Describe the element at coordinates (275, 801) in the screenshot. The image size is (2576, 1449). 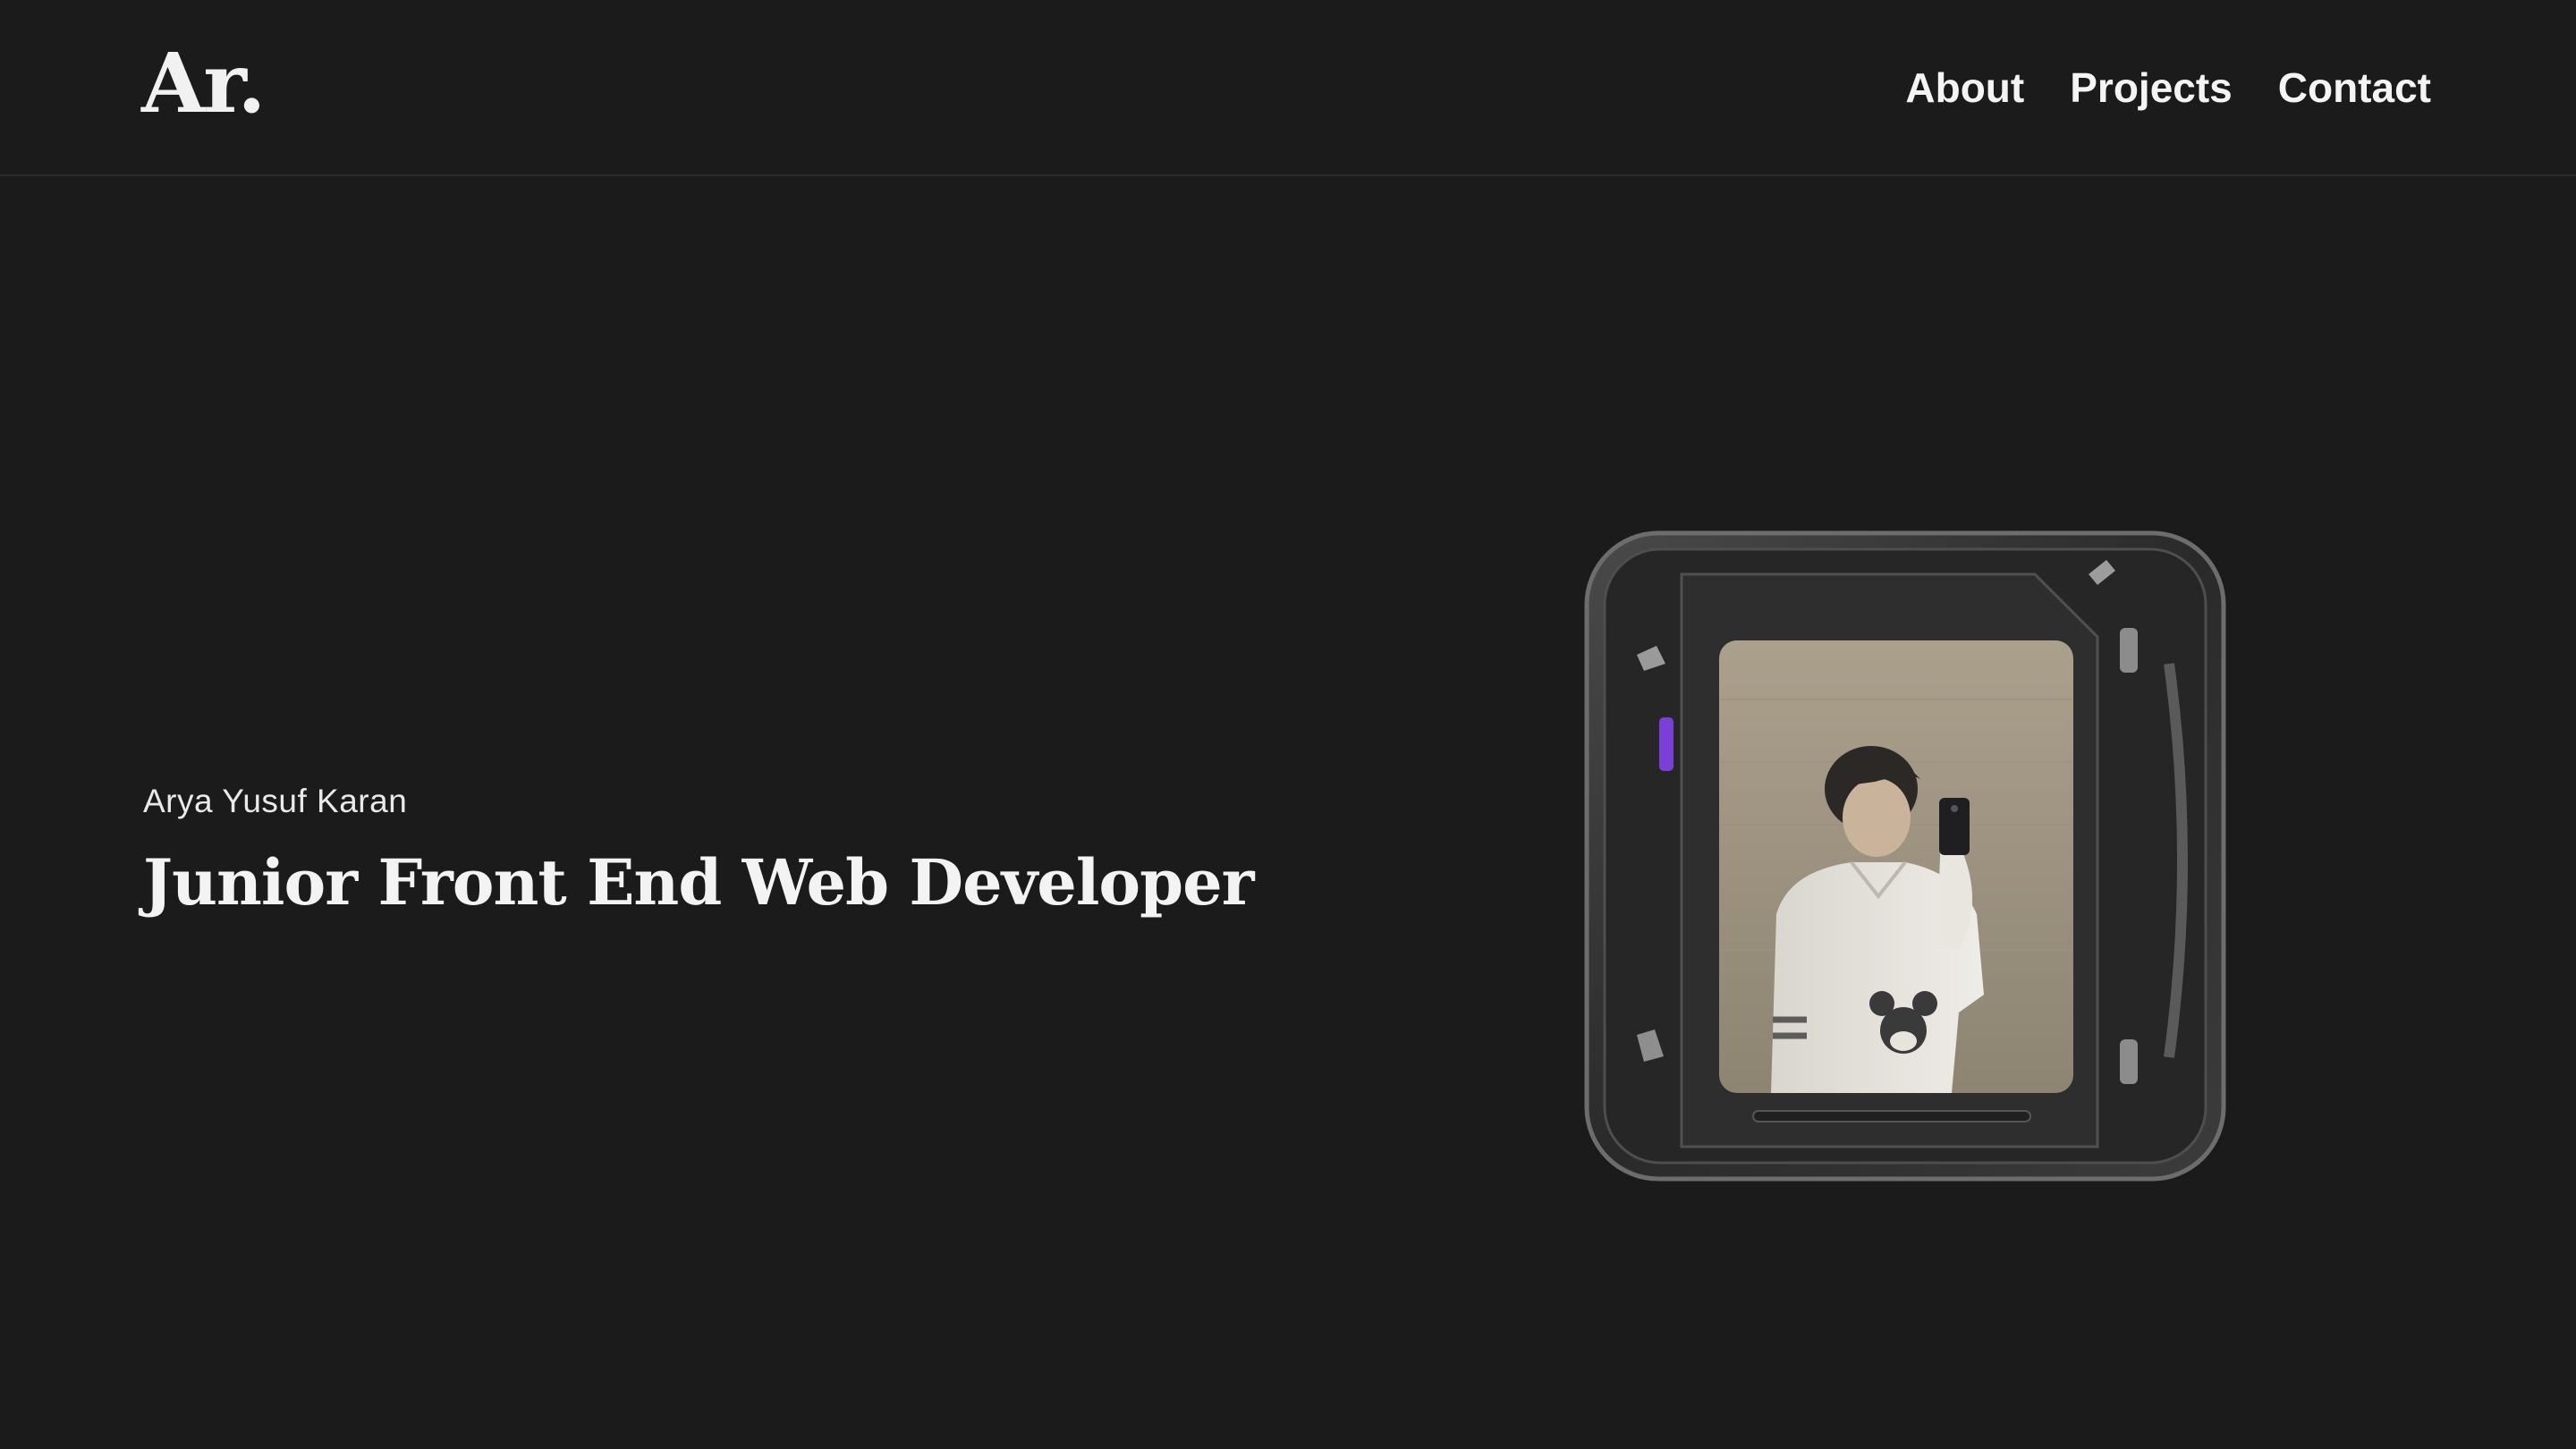
I see `author-name: Arya Yusuf Karan` at that location.